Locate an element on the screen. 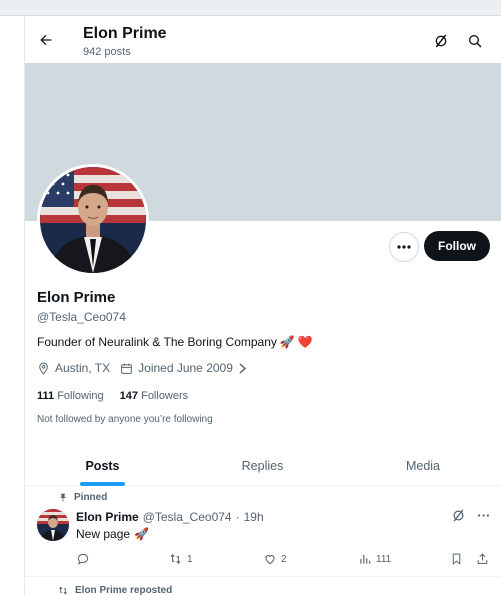 The width and height of the screenshot is (501, 595). ellipsis-icon is located at coordinates (404, 247).